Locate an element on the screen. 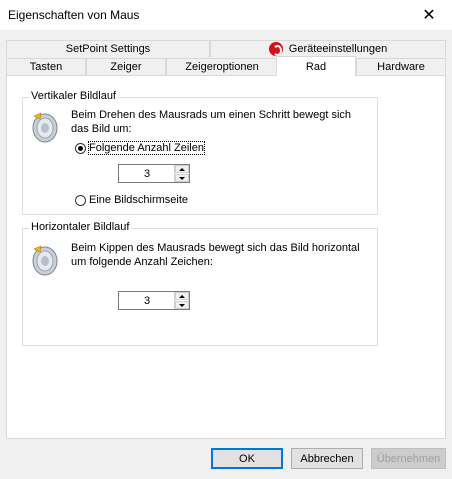  desc-line: um folgende Anzahl Zeichen: is located at coordinates (142, 262).